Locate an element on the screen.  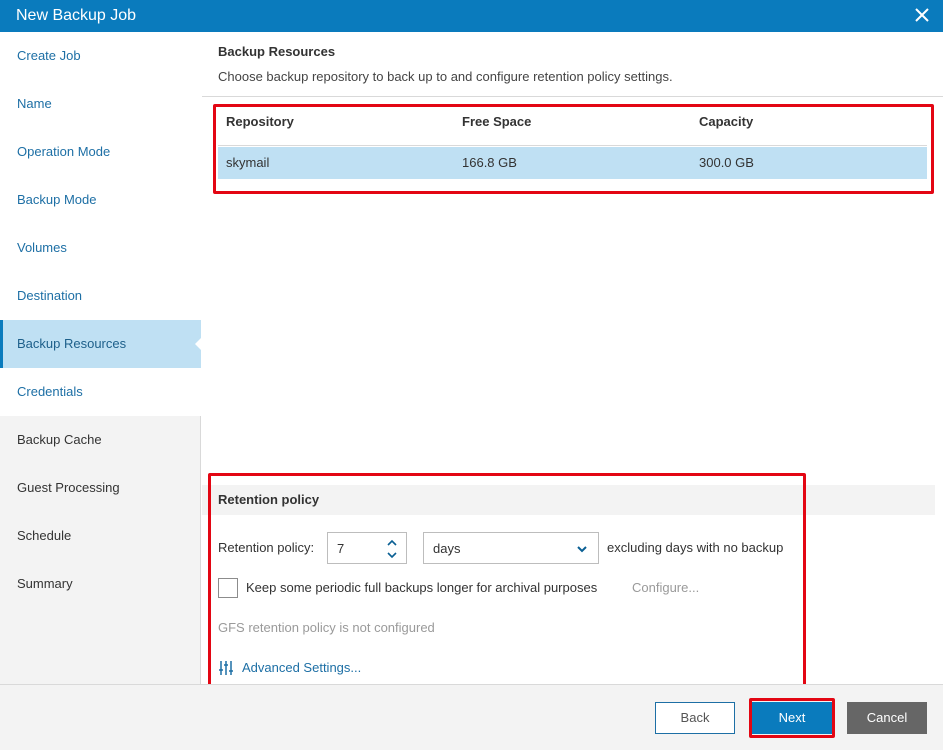
back-button: Back is located at coordinates (695, 718).